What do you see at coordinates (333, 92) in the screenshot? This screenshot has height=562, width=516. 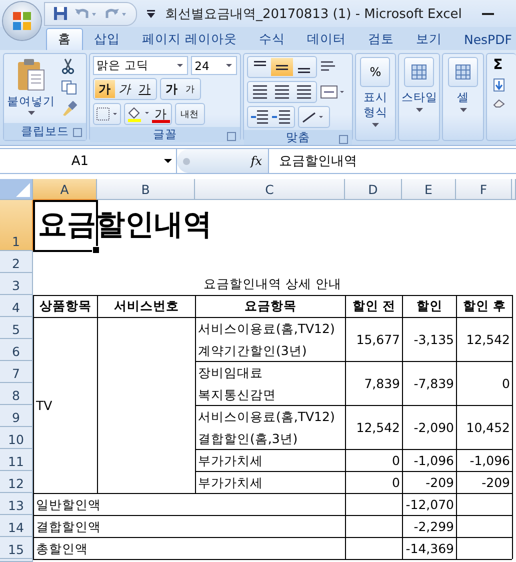 I see `merge-cells-icon` at bounding box center [333, 92].